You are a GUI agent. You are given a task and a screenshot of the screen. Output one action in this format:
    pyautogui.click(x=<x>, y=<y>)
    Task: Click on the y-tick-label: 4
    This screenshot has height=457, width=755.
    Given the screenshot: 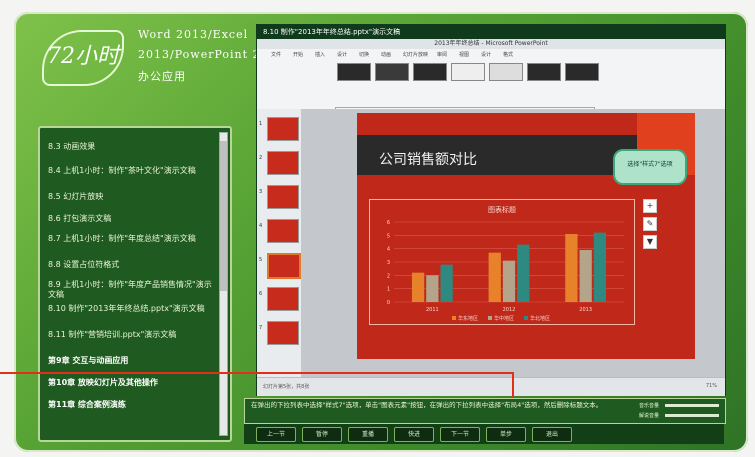 What is the action you would take?
    pyautogui.click(x=388, y=250)
    